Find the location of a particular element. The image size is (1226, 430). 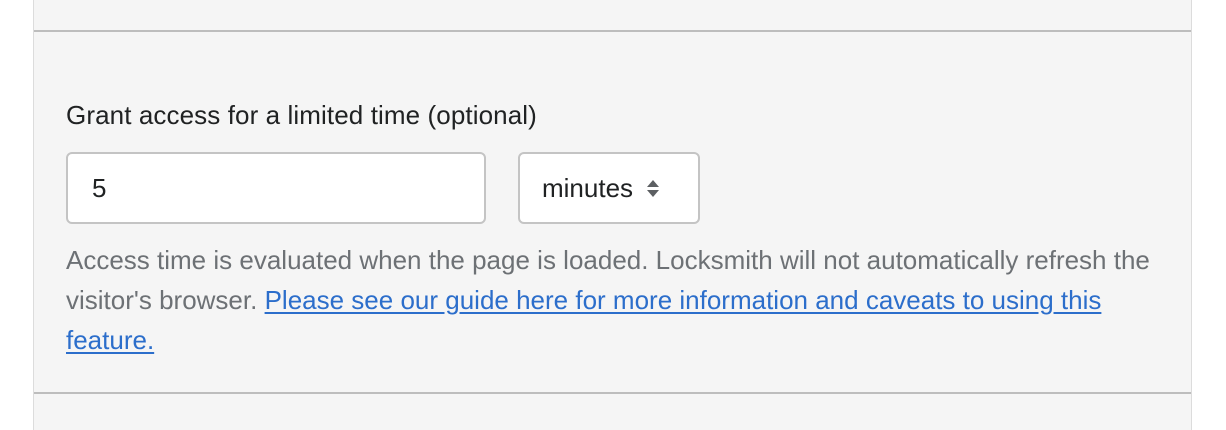

section-divider-bottom is located at coordinates (612, 393).